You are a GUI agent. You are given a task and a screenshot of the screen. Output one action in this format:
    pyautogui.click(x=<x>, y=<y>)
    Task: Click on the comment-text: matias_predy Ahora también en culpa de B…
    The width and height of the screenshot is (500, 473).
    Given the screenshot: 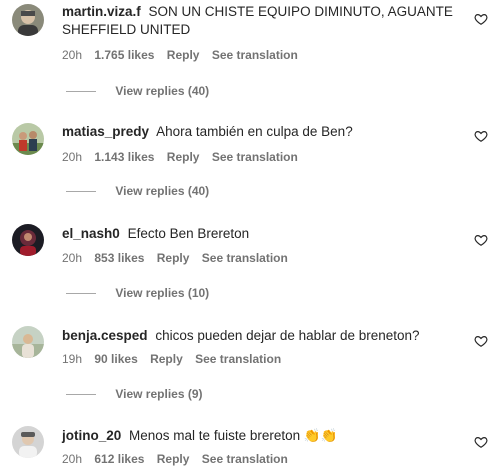 What is the action you would take?
    pyautogui.click(x=262, y=132)
    